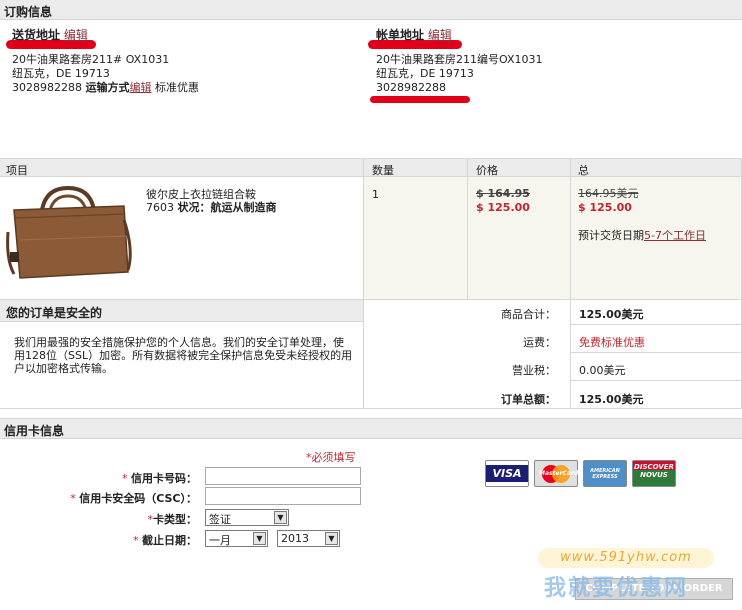 Image resolution: width=742 pixels, height=610 pixels. Describe the element at coordinates (211, 194) in the screenshot. I see `product-name: 彼尔皮上衣拉链组合鞍` at that location.